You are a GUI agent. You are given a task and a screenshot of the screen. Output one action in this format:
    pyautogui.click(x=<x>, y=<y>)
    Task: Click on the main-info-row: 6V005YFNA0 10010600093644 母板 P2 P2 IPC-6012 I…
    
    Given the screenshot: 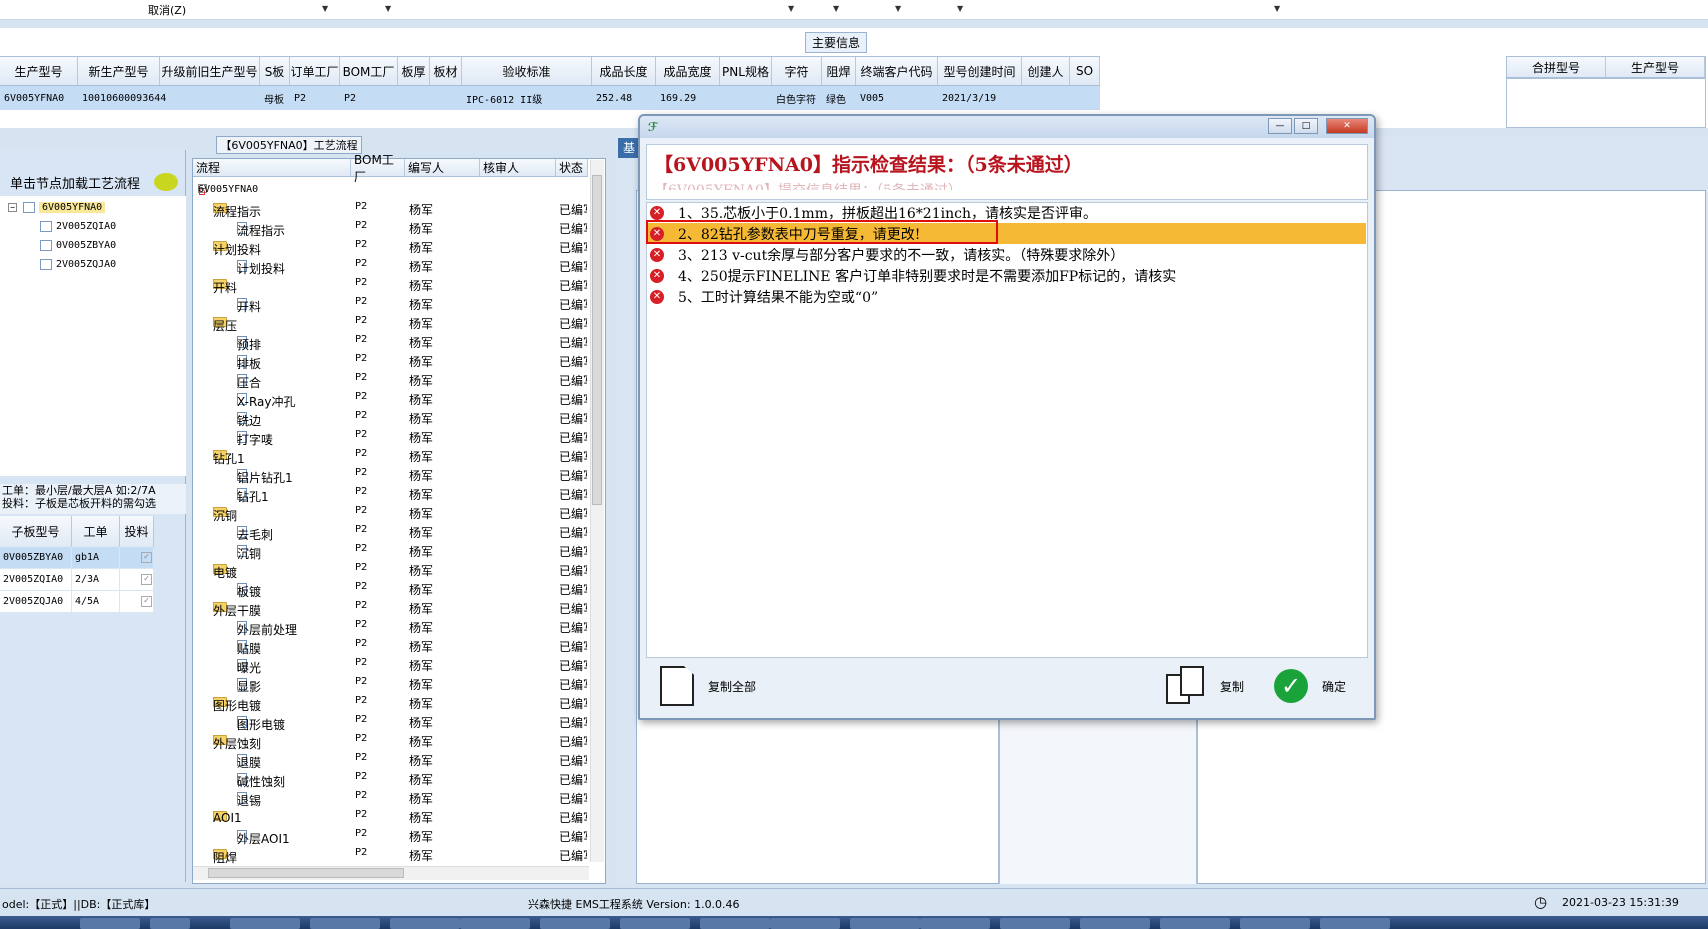 What is the action you would take?
    pyautogui.click(x=550, y=98)
    